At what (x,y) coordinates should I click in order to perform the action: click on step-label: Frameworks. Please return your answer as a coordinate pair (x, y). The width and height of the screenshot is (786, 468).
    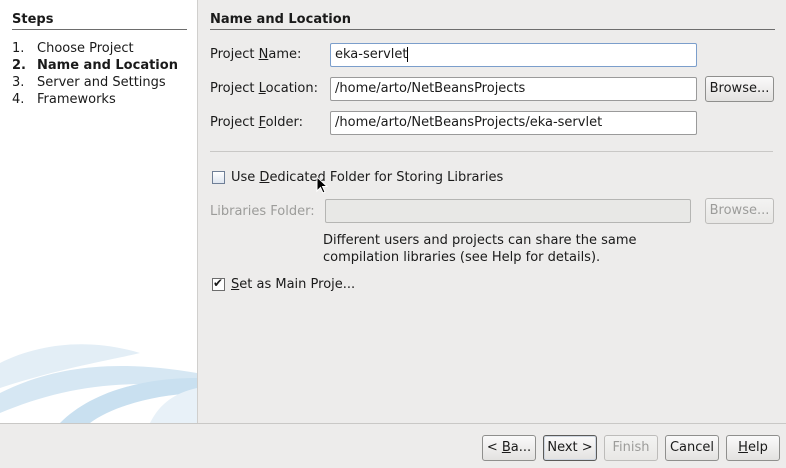
    Looking at the image, I should click on (76, 99).